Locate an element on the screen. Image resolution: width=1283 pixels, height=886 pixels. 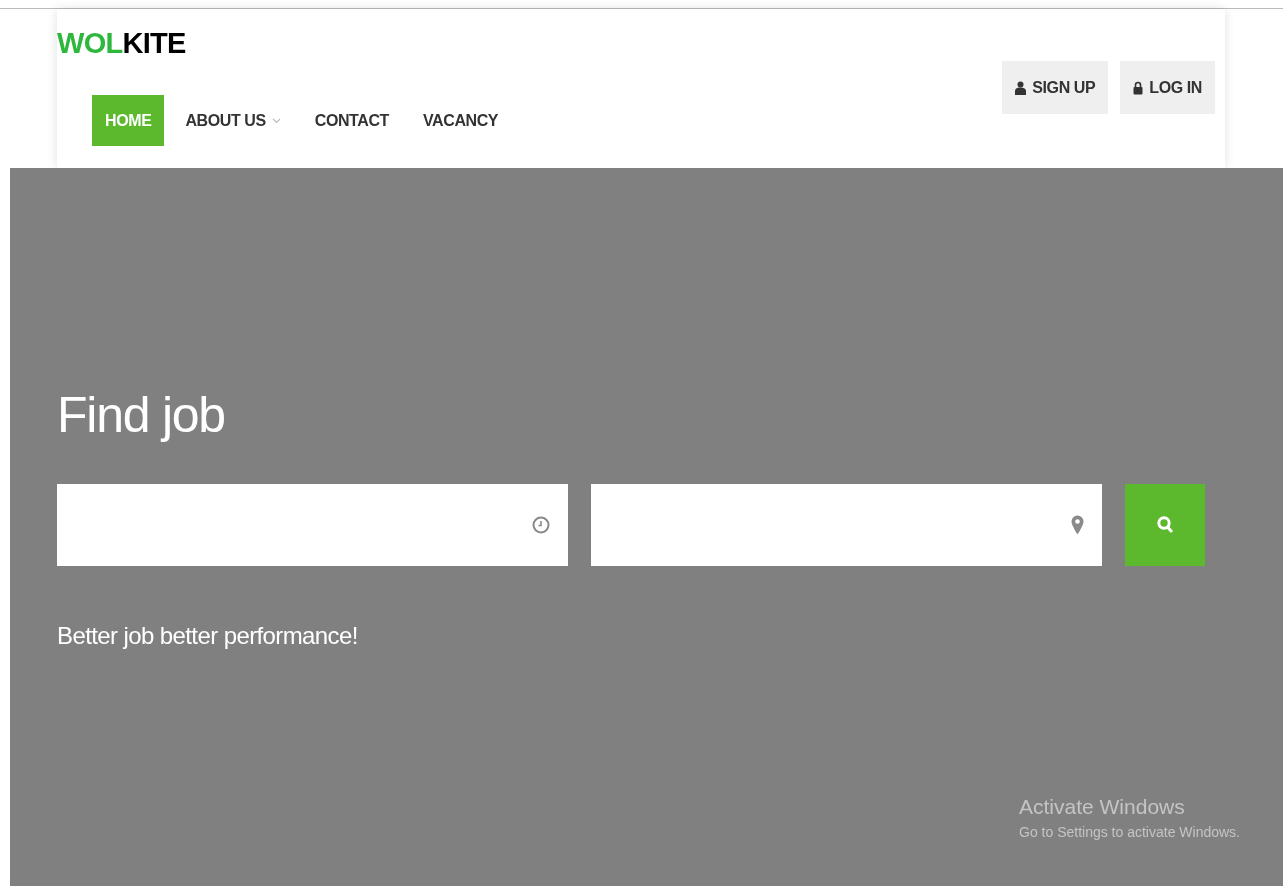
lock-icon is located at coordinates (1138, 87).